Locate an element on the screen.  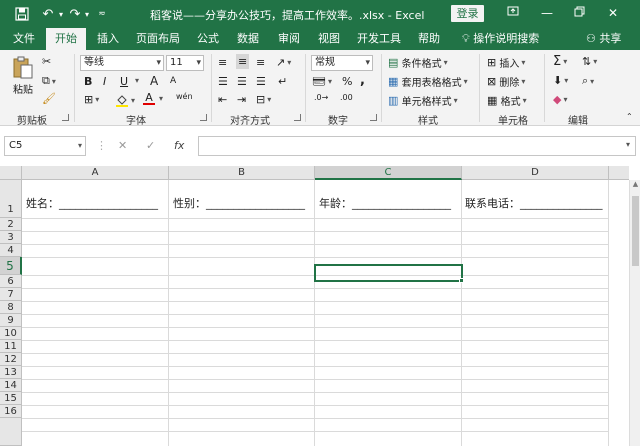
restore-icon is located at coordinates (579, 13).